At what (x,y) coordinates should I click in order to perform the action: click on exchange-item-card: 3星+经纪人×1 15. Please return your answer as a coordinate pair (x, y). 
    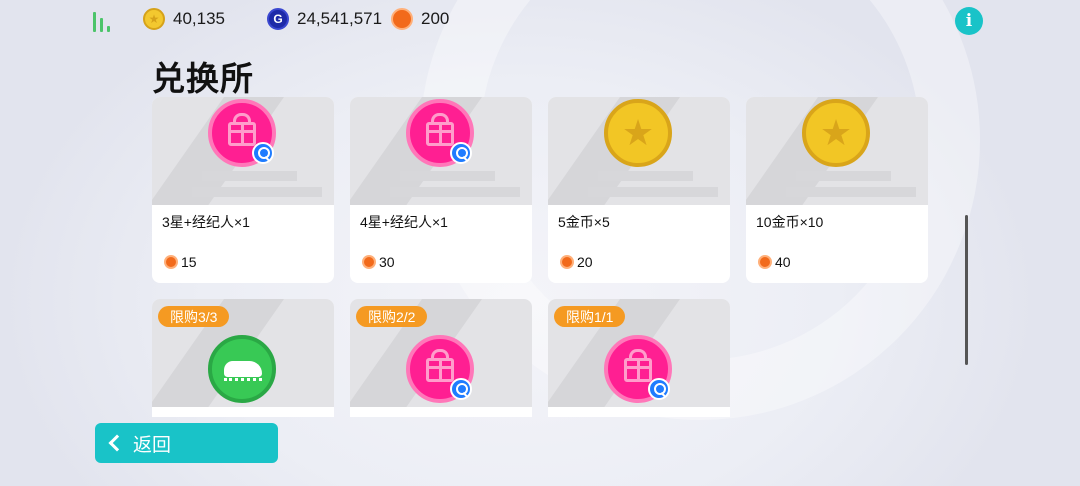
    Looking at the image, I should click on (243, 190).